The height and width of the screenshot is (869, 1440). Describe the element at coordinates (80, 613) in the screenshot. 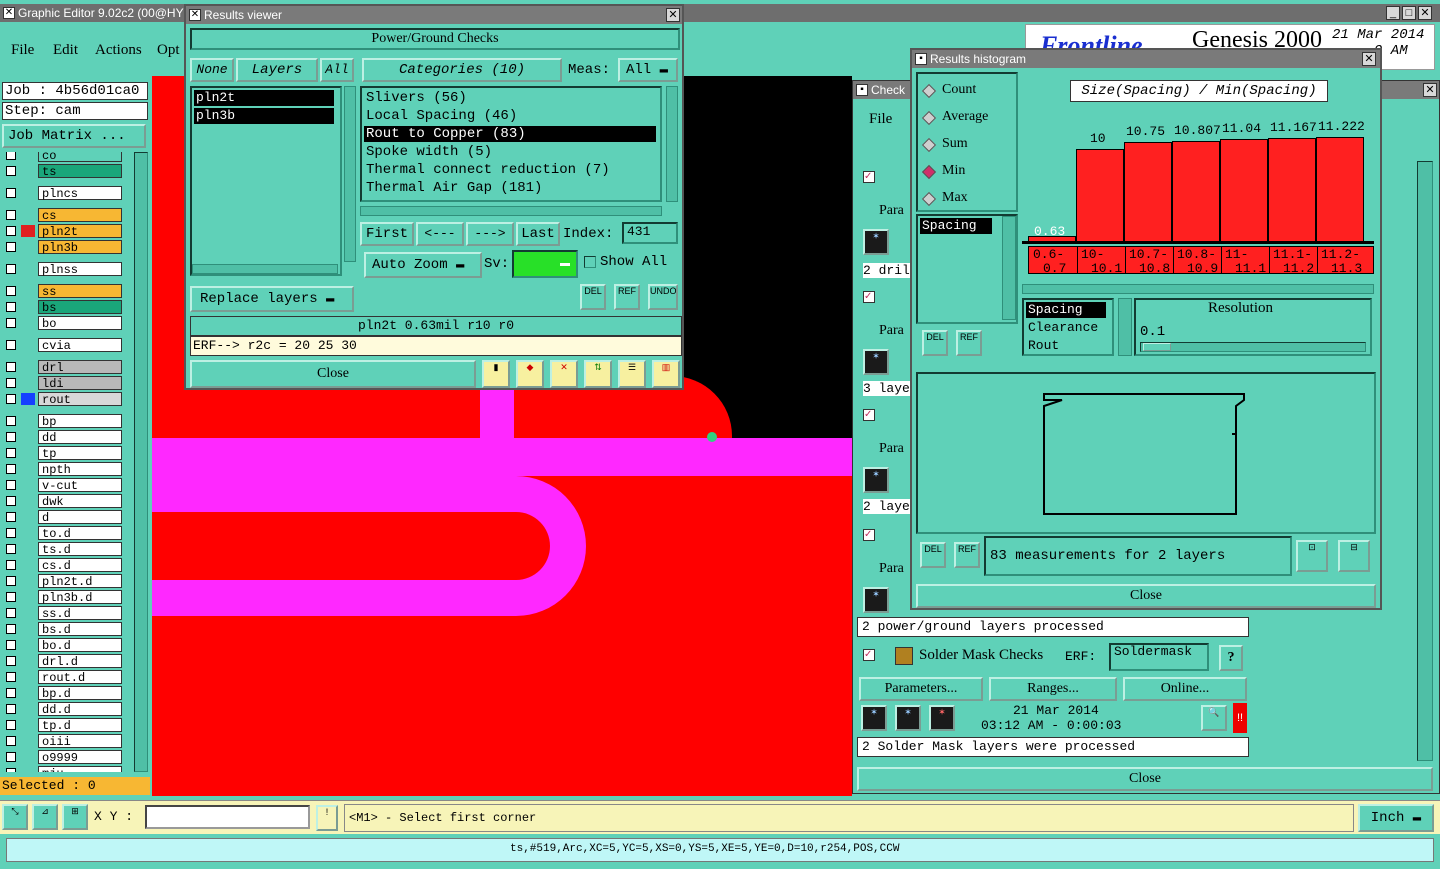

I see `layer-name: ss.d` at that location.